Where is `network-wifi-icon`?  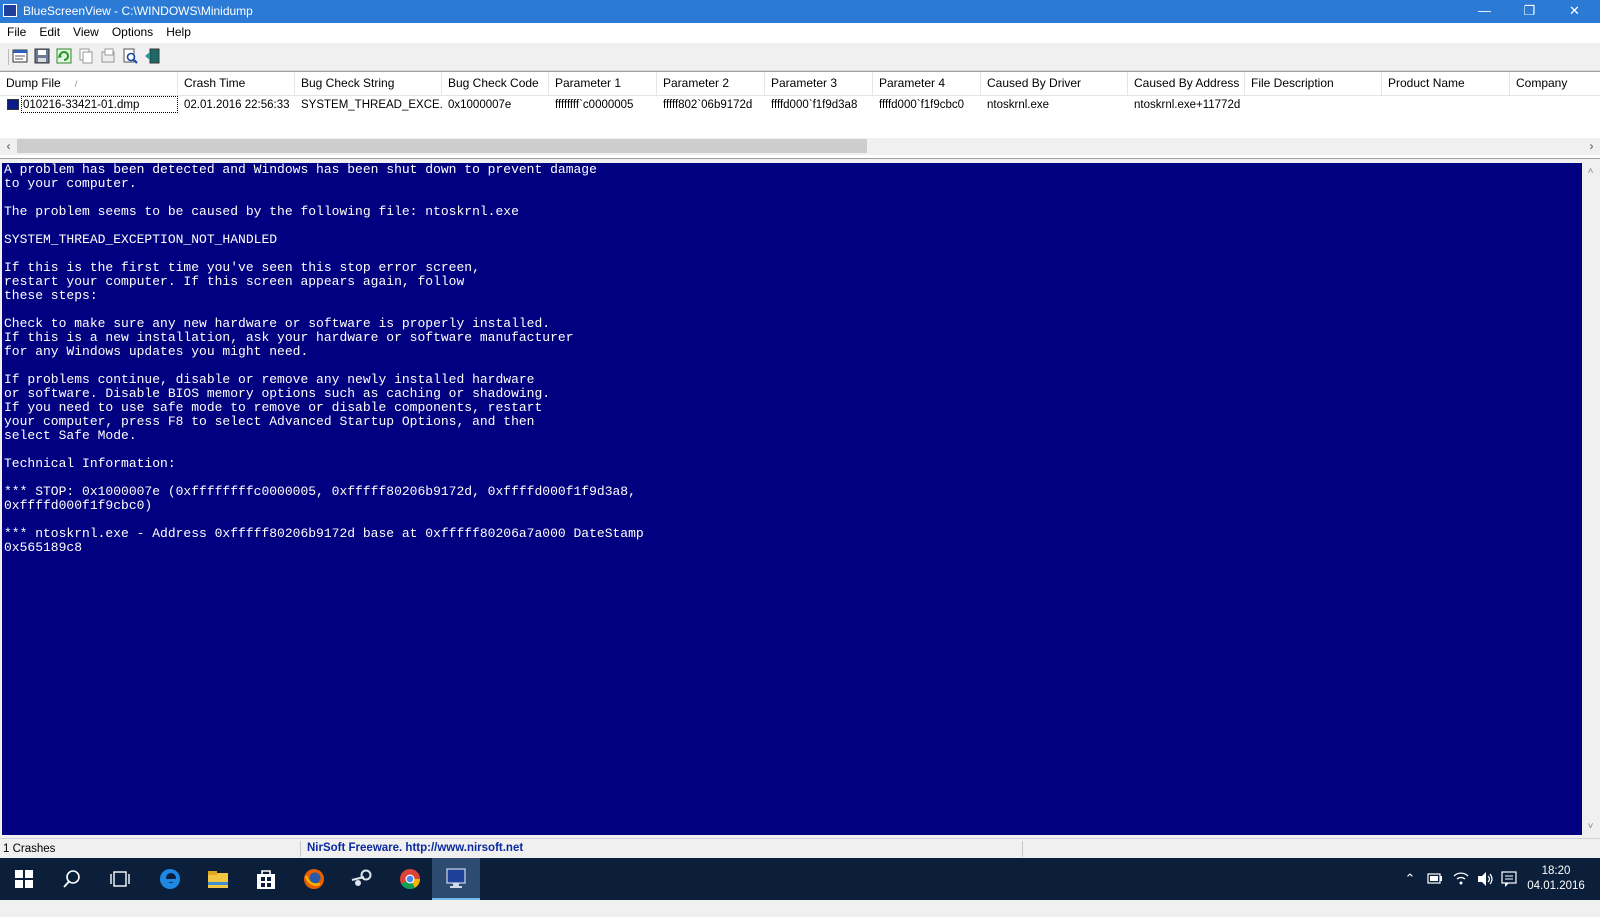 network-wifi-icon is located at coordinates (1461, 879).